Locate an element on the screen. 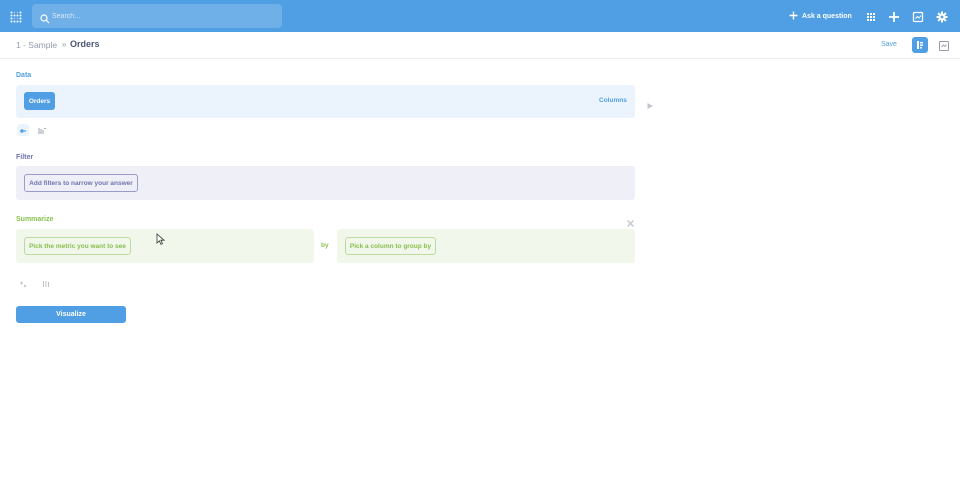 The width and height of the screenshot is (960, 490). limit-sort-icon is located at coordinates (46, 283).